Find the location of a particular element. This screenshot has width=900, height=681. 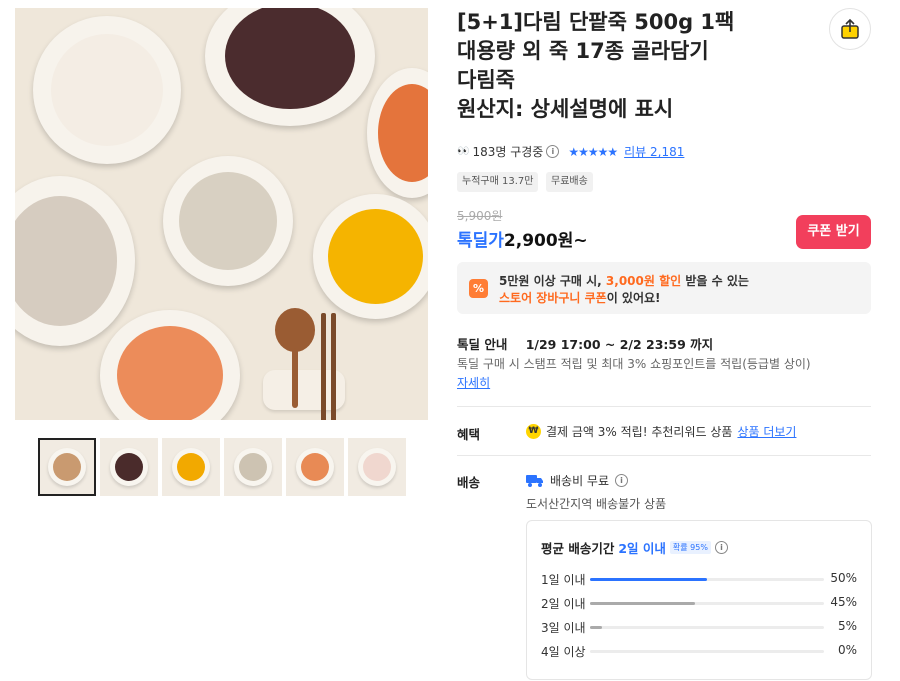

delivery-row-percent: 0% is located at coordinates (847, 650).